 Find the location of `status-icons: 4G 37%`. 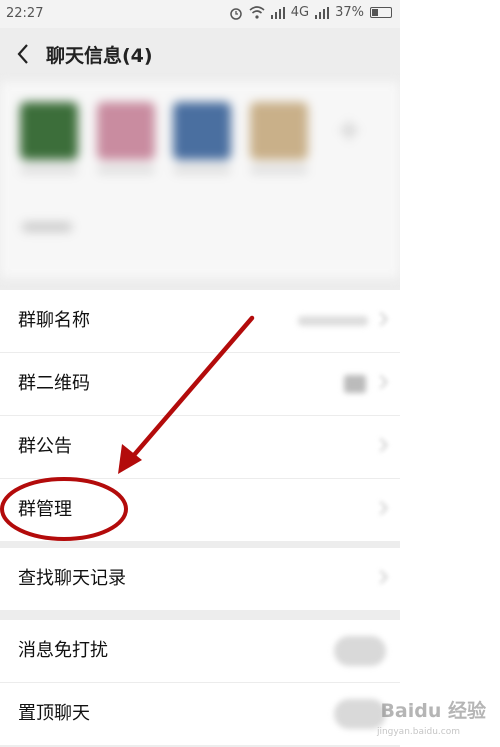

status-icons: 4G 37% is located at coordinates (310, 12).